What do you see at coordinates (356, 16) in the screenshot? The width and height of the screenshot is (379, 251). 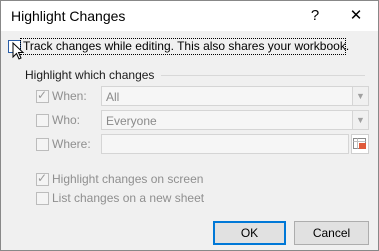 I see `close-icon: ✕` at bounding box center [356, 16].